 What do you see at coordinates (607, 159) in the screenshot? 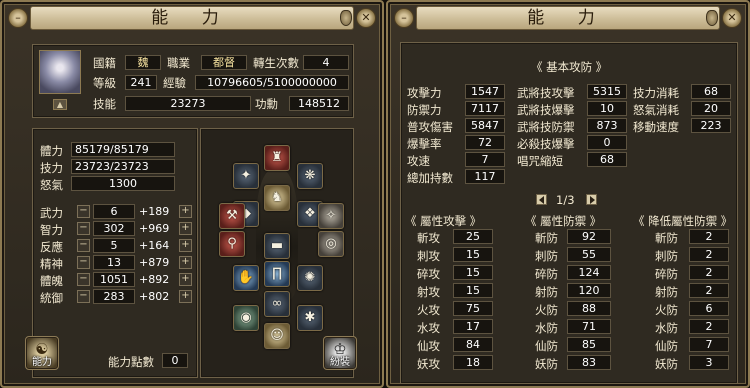
I see `stat-value-cast-reduction: 68` at bounding box center [607, 159].